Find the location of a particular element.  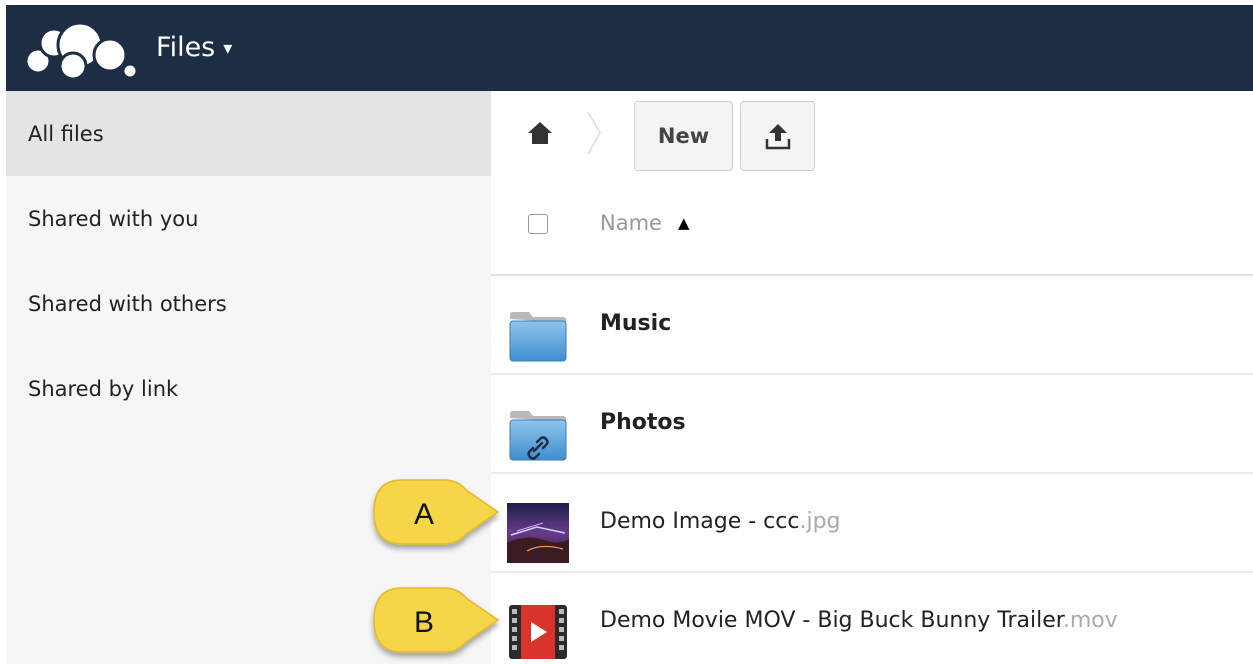

app-menu-toggle: Files ▾ is located at coordinates (194, 47).